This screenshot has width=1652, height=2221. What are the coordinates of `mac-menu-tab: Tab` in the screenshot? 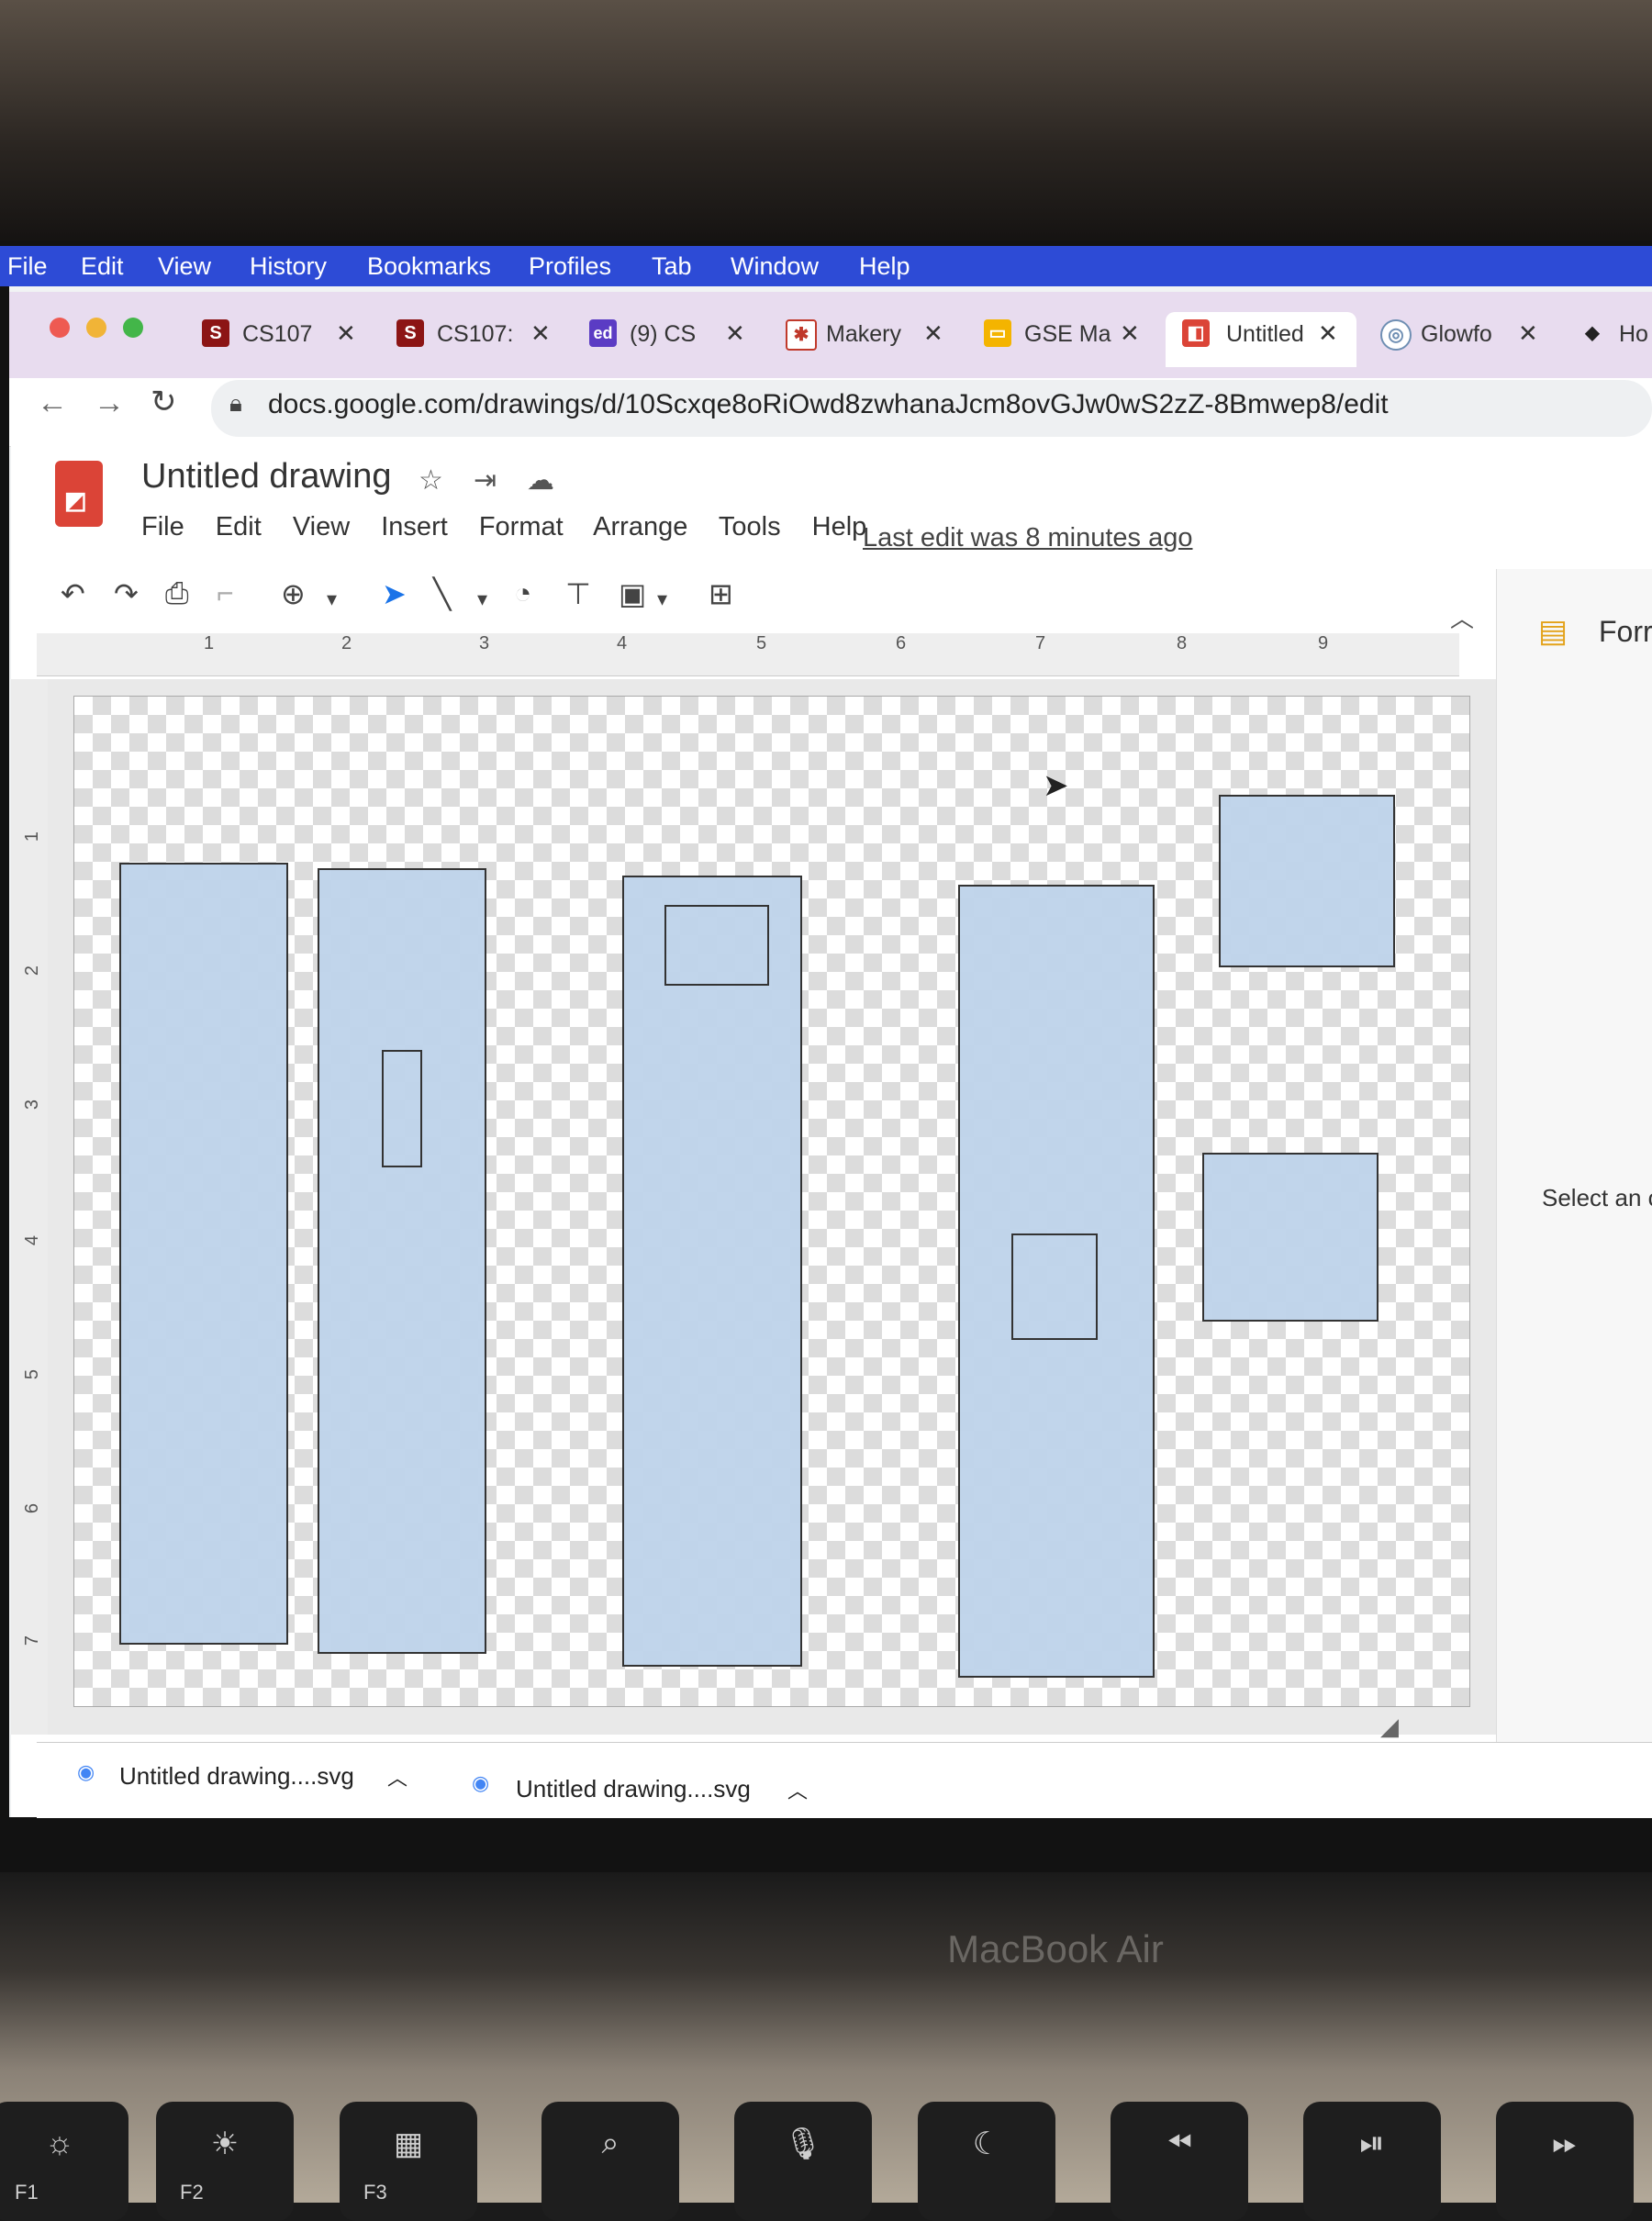 It's located at (672, 267).